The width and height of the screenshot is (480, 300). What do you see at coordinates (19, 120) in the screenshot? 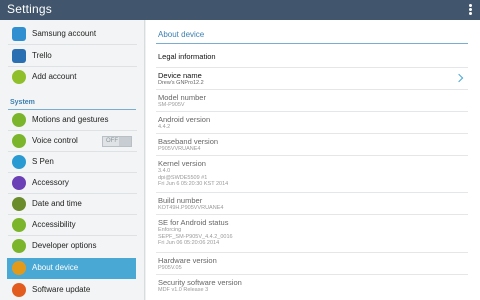
I see `motions-gestures-icon` at bounding box center [19, 120].